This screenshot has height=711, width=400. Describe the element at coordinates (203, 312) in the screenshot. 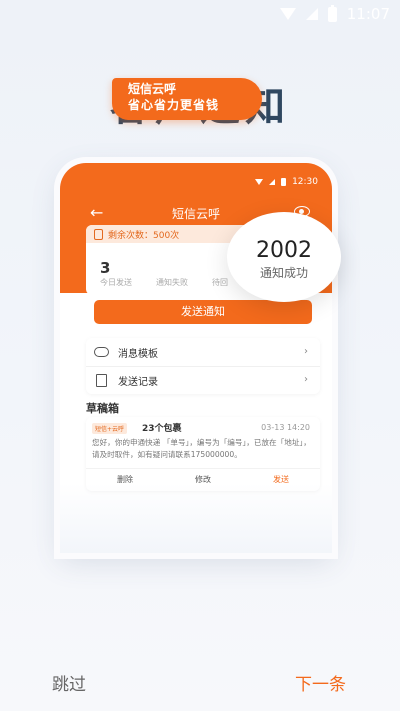

I see `send-notification-button: 发送通知` at that location.